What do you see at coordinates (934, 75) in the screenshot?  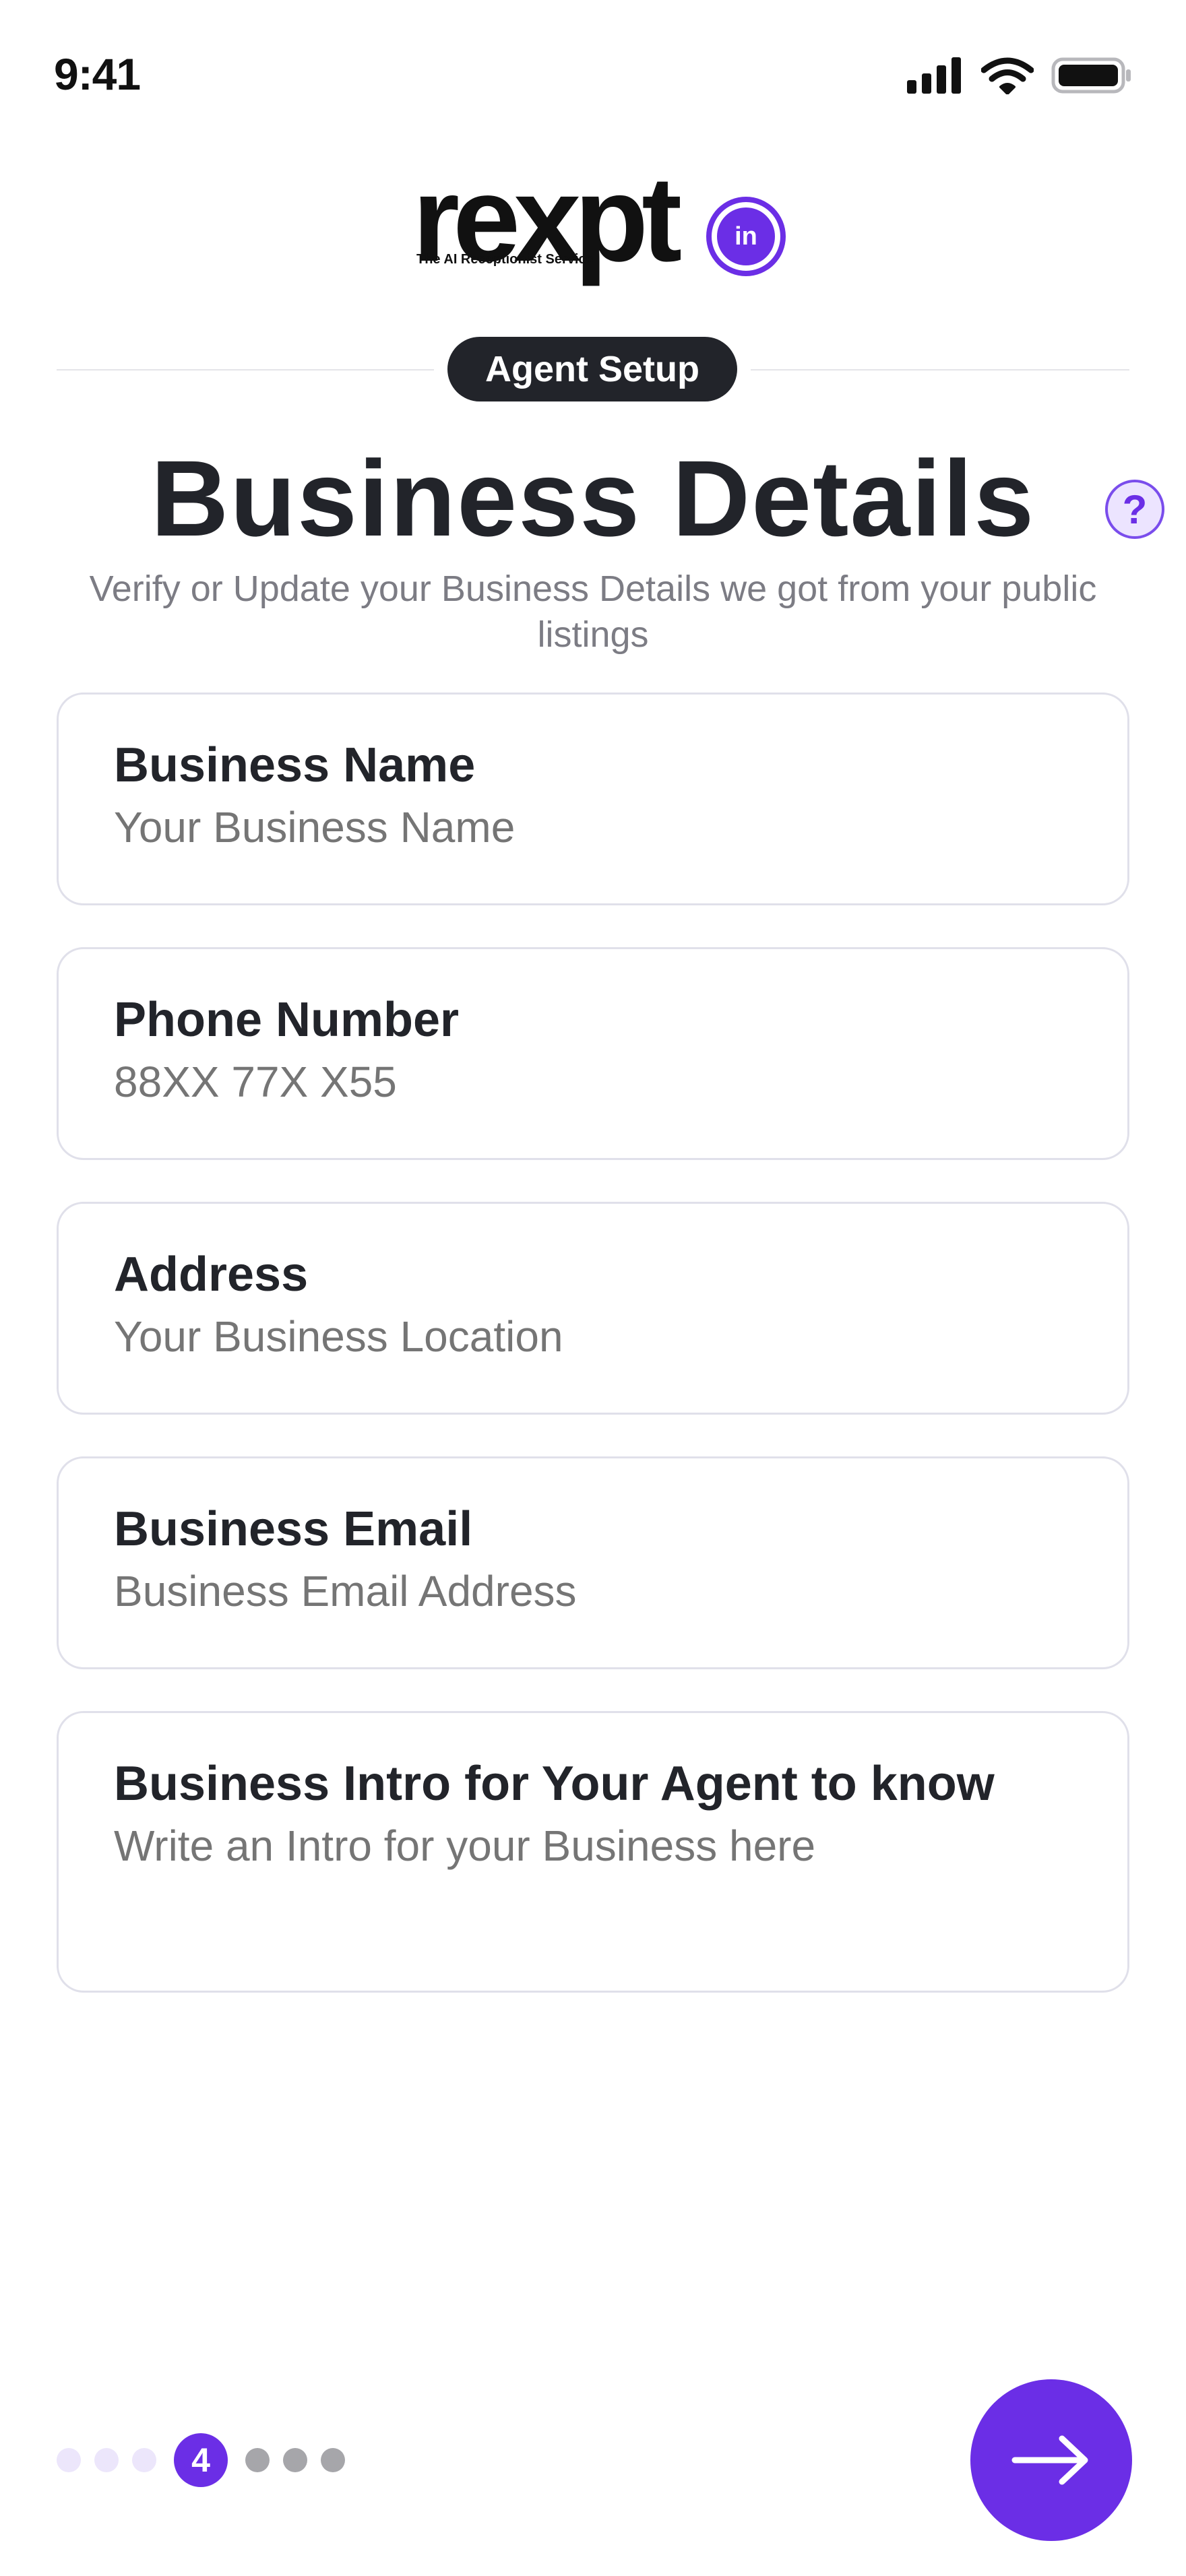 I see `signal-bars-icon` at bounding box center [934, 75].